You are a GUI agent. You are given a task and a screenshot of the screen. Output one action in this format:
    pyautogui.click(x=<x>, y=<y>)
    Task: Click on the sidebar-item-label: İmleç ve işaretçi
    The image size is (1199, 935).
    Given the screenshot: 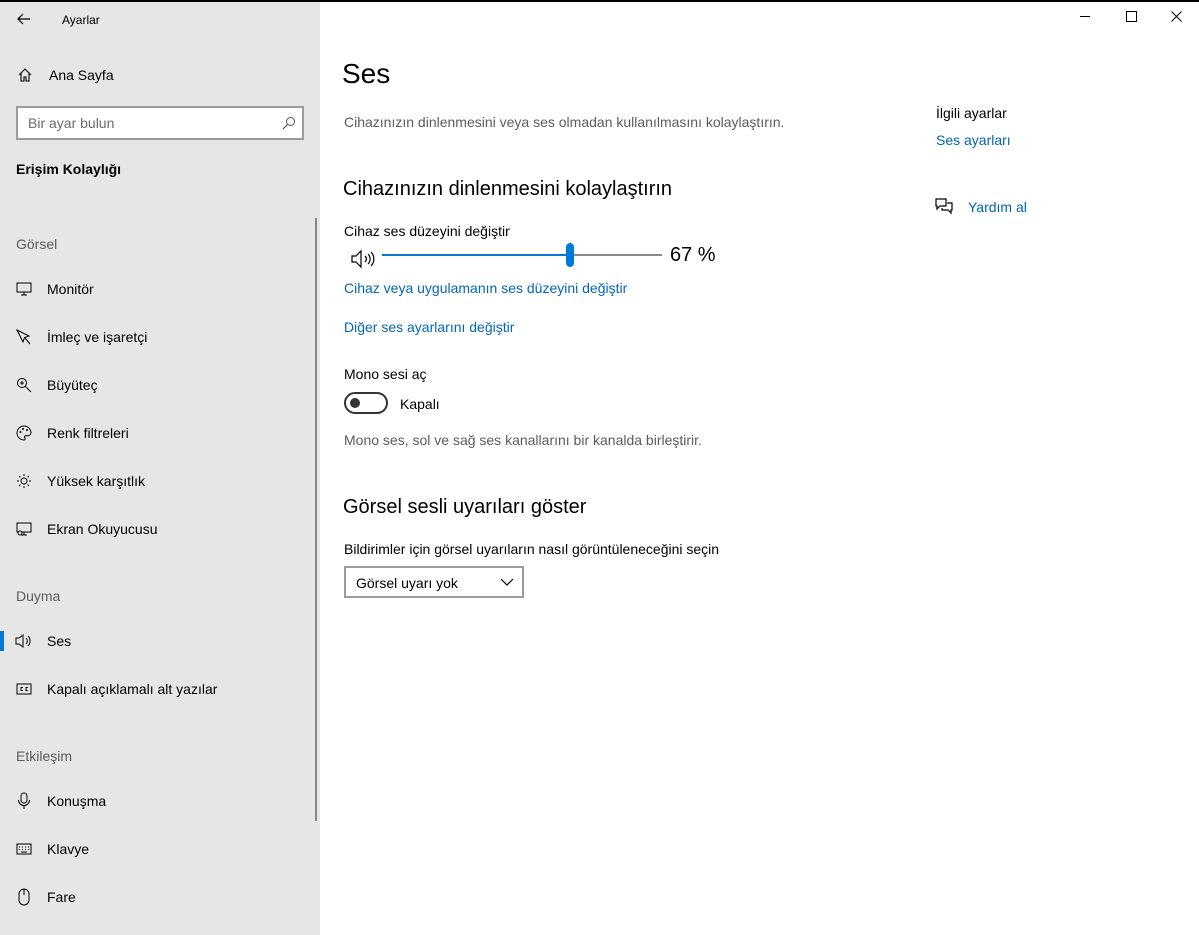 What is the action you would take?
    pyautogui.click(x=97, y=337)
    